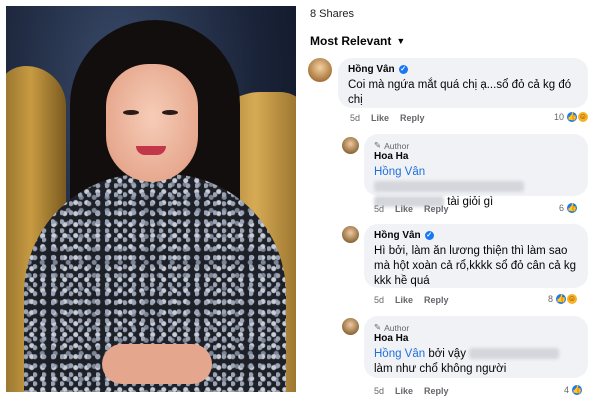 This screenshot has width=600, height=400. What do you see at coordinates (563, 299) in the screenshot?
I see `reaction-summary: 8 👍 ☺` at bounding box center [563, 299].